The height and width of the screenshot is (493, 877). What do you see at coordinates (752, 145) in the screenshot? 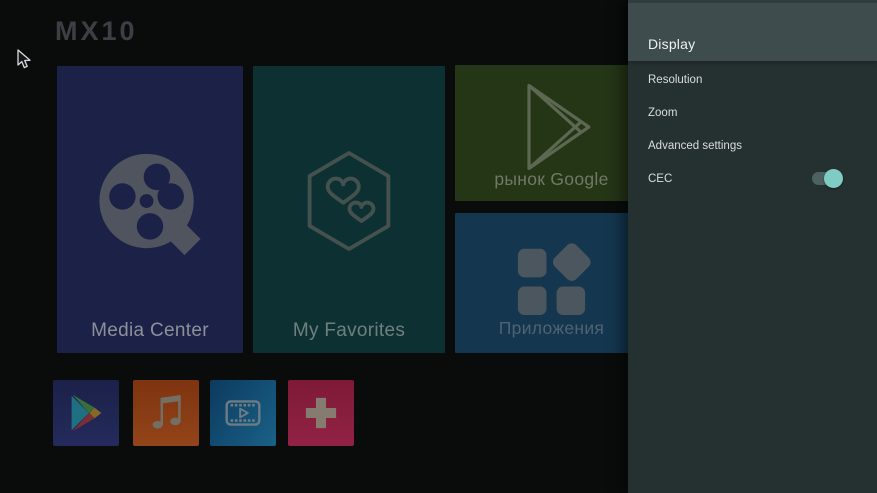
I see `menu-item-advanced-settings: Advanced settings` at bounding box center [752, 145].